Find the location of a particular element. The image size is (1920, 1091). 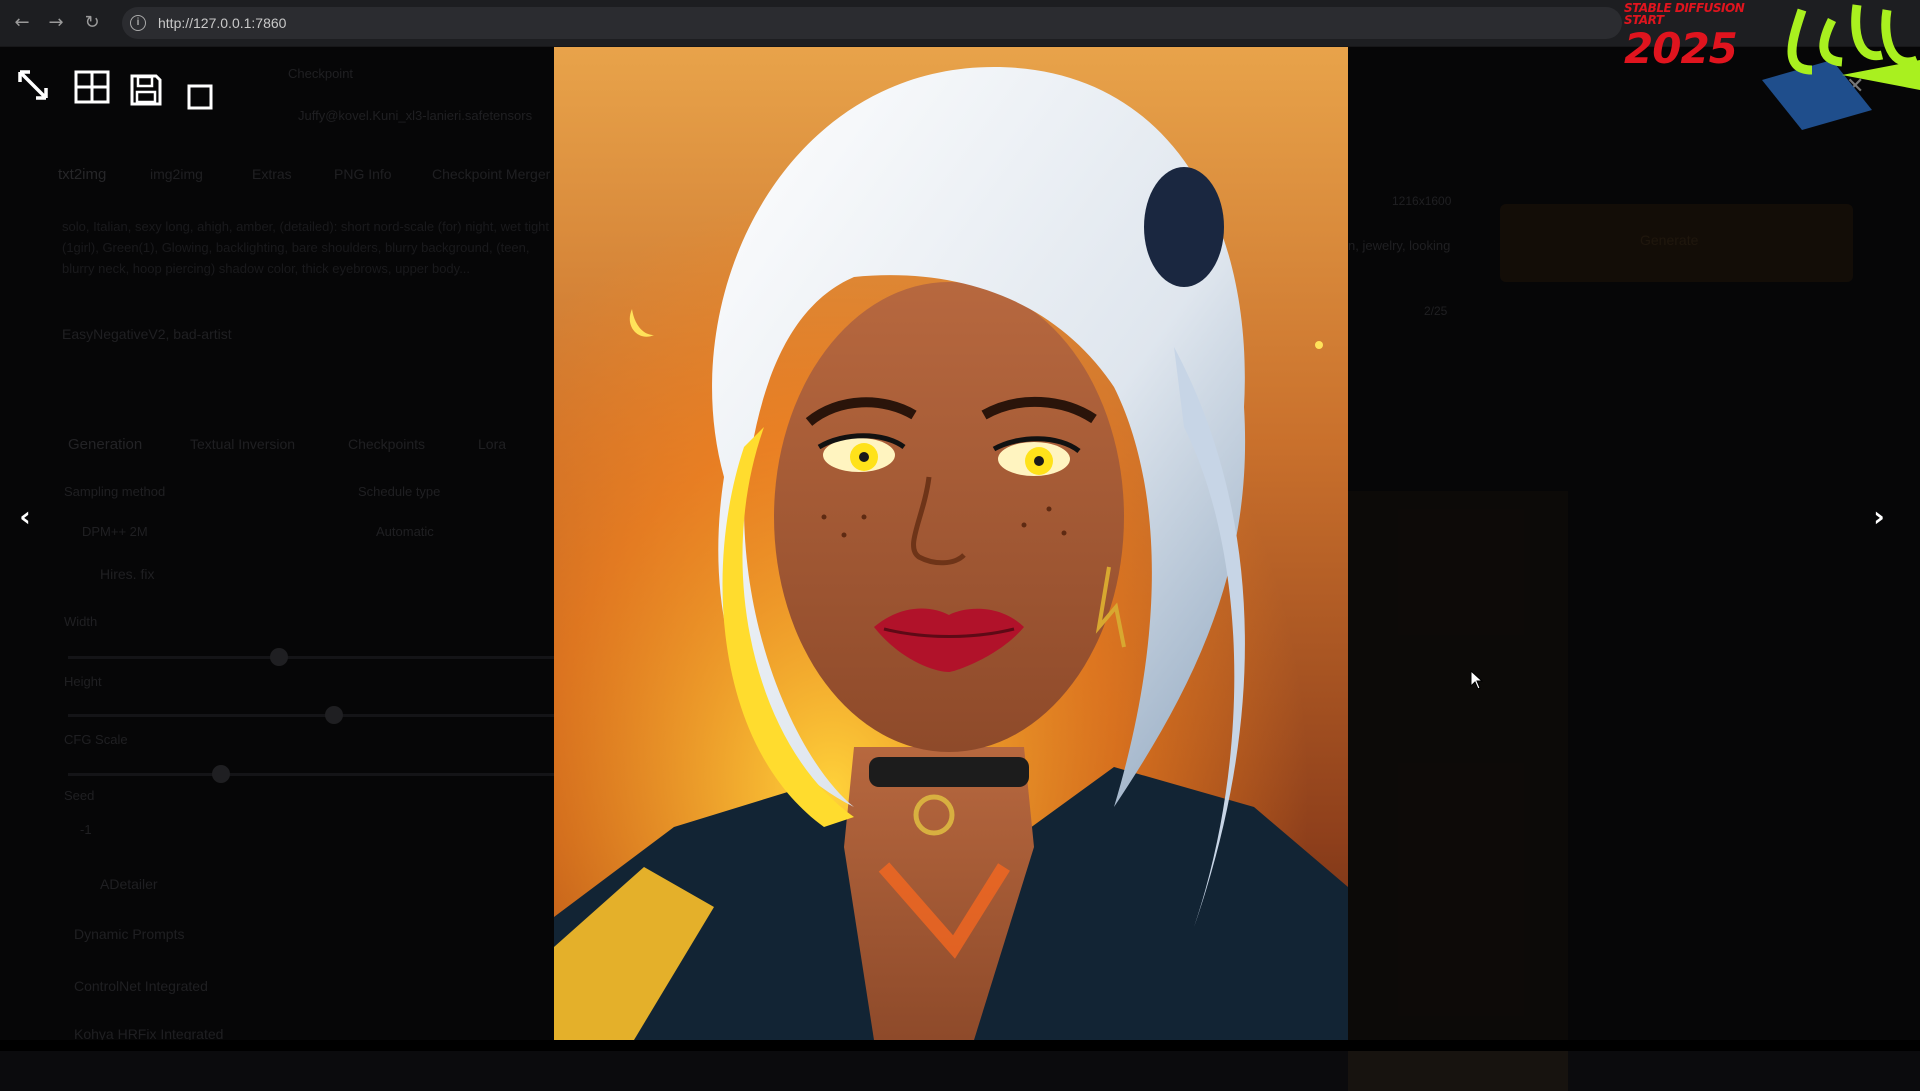

bottom-edge is located at coordinates (960, 1045).